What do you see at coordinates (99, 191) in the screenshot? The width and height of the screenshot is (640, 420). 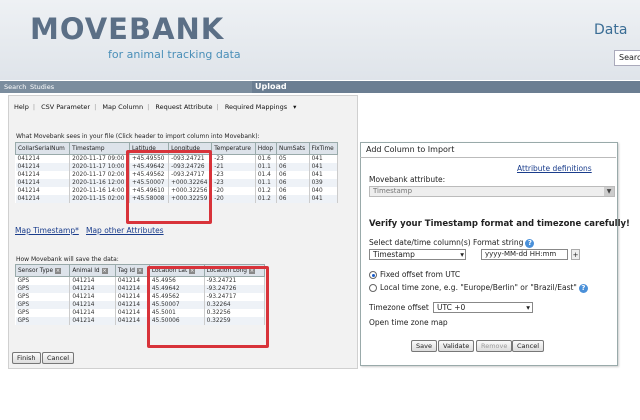 I see `table-cell: 2020-11-16 14:00` at bounding box center [99, 191].